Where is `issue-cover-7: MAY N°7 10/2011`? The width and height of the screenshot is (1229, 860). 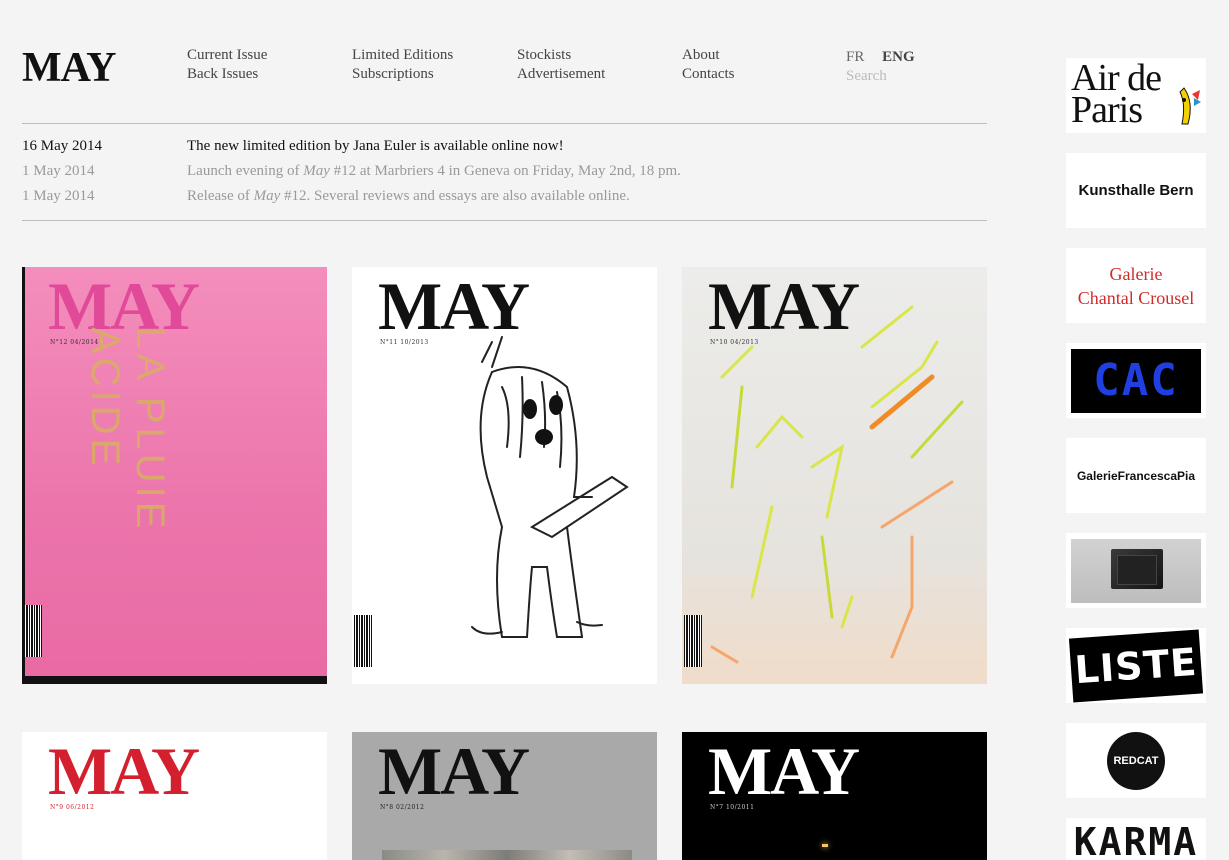
issue-cover-7: MAY N°7 10/2011 is located at coordinates (834, 796).